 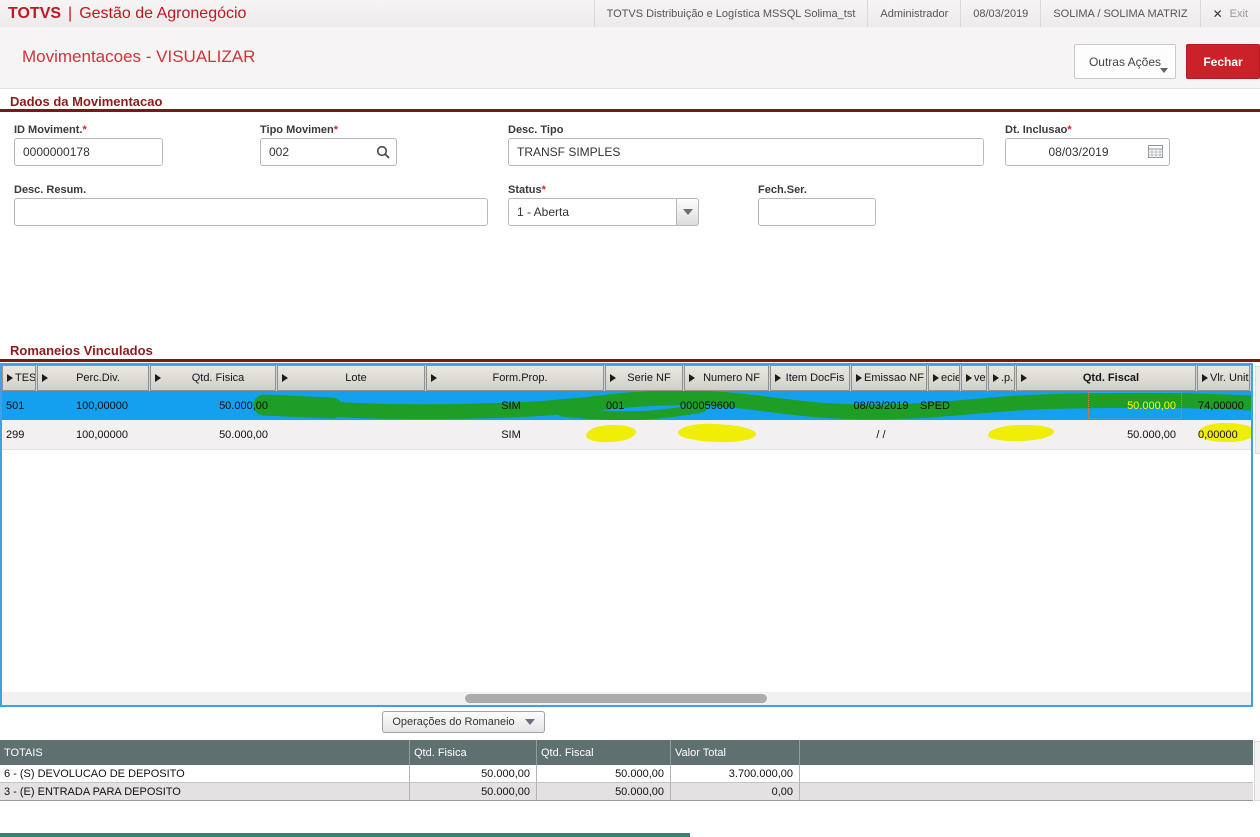 What do you see at coordinates (604, 752) in the screenshot?
I see `totais-header-qtd-fiscal: Qtd. Fiscal` at bounding box center [604, 752].